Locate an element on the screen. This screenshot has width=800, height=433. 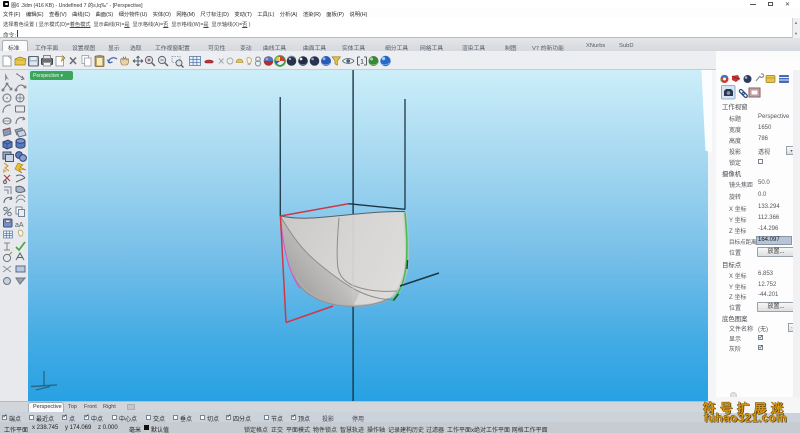
svg-text: 1 is located at coordinates (362, 62).